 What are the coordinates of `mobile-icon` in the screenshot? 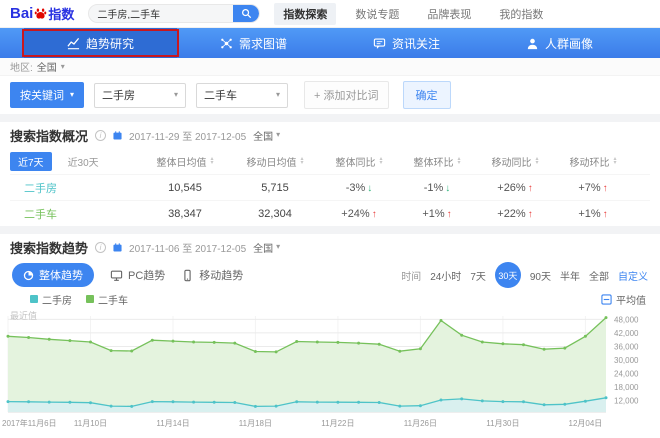 It's located at (187, 275).